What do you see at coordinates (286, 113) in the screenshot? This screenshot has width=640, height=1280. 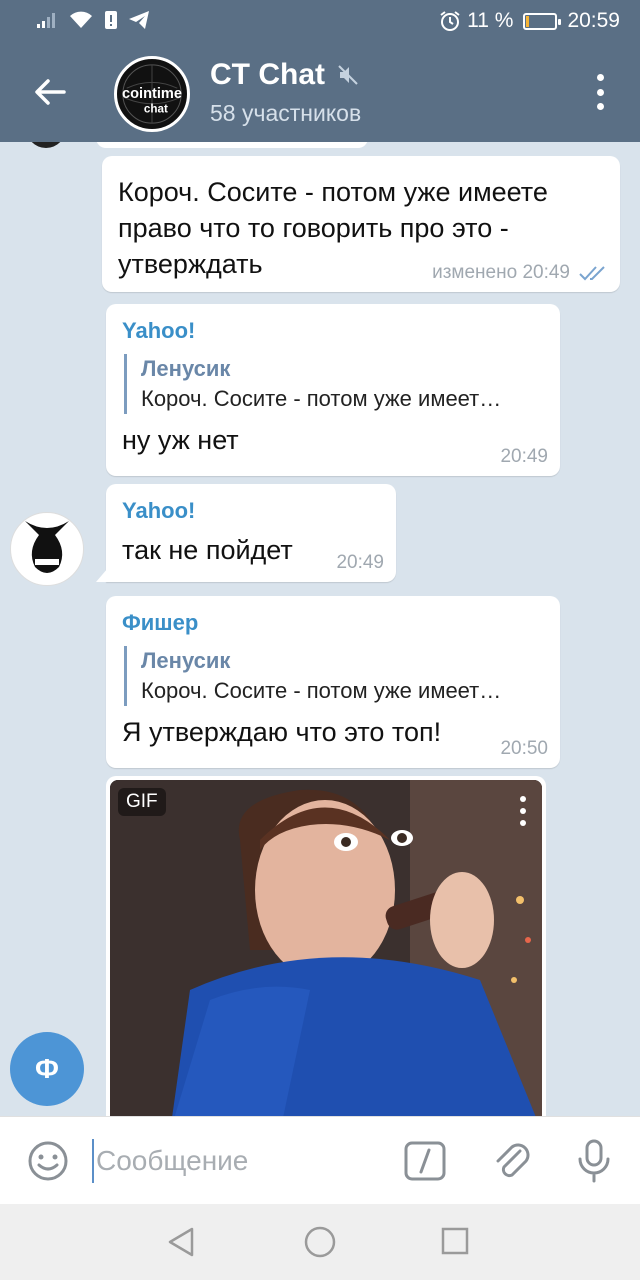 I see `members-count: 58 участников` at bounding box center [286, 113].